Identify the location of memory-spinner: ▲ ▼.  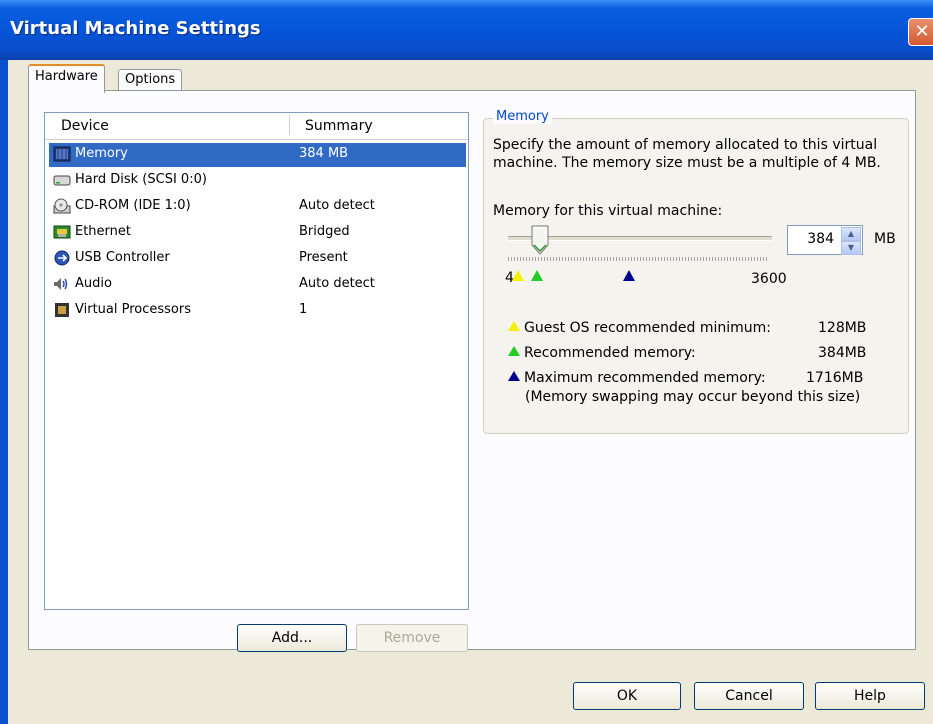
(851, 241).